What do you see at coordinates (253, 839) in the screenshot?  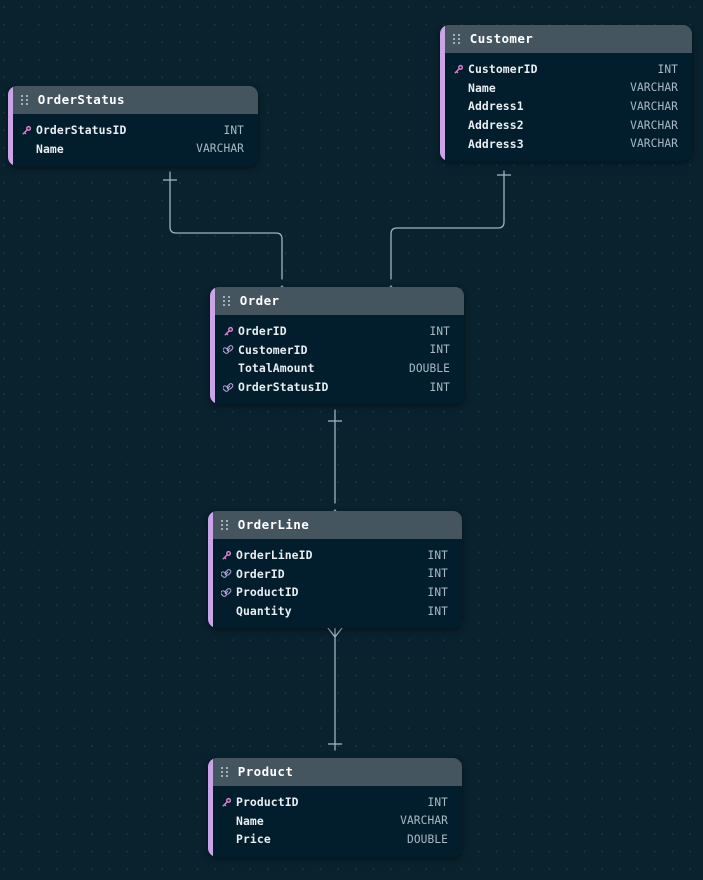 I see `field-name: Price` at bounding box center [253, 839].